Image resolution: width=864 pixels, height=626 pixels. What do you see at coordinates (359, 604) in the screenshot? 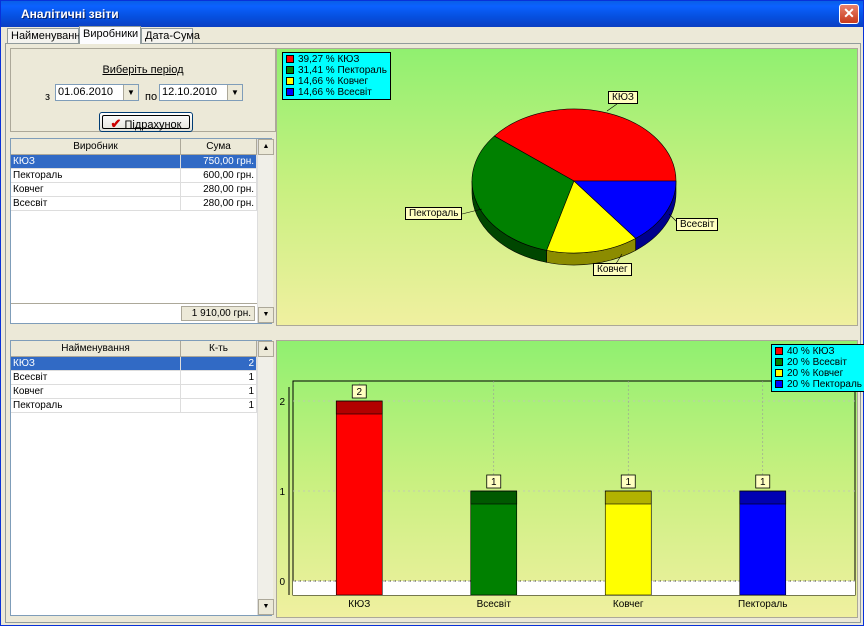
I see `x-tick-label: КЮЗ` at bounding box center [359, 604].